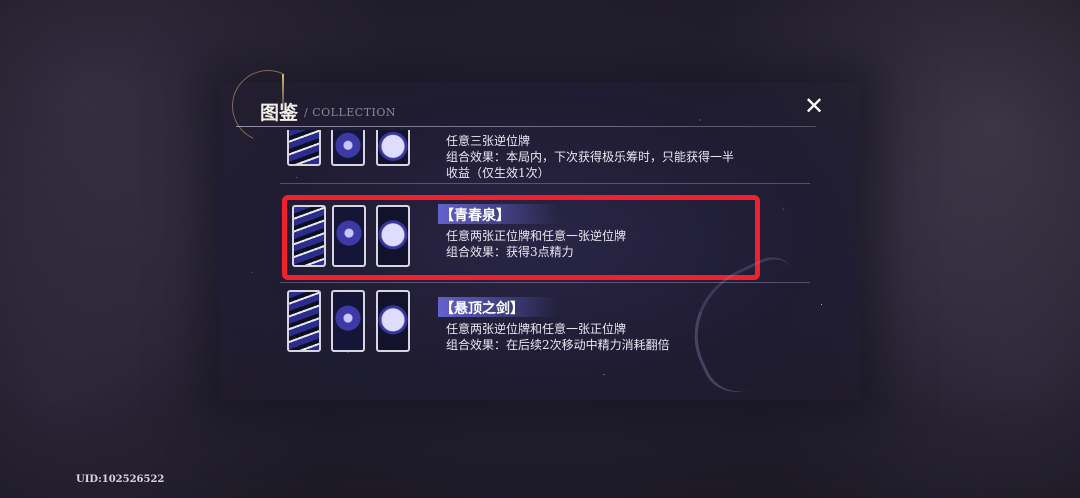 This screenshot has height=498, width=1080. Describe the element at coordinates (498, 173) in the screenshot. I see `combo-effect-continued: 收益（仅生效1次）` at that location.